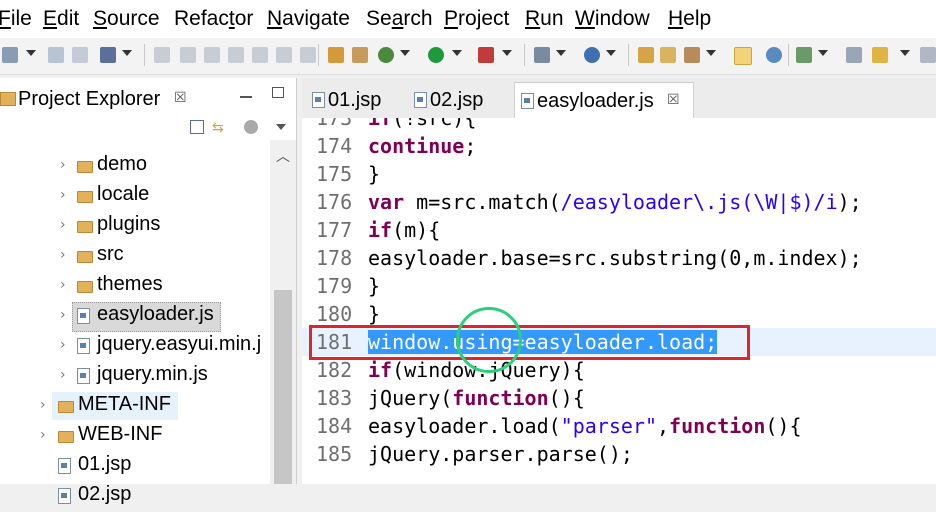  I want to click on search-icon, so click(692, 55).